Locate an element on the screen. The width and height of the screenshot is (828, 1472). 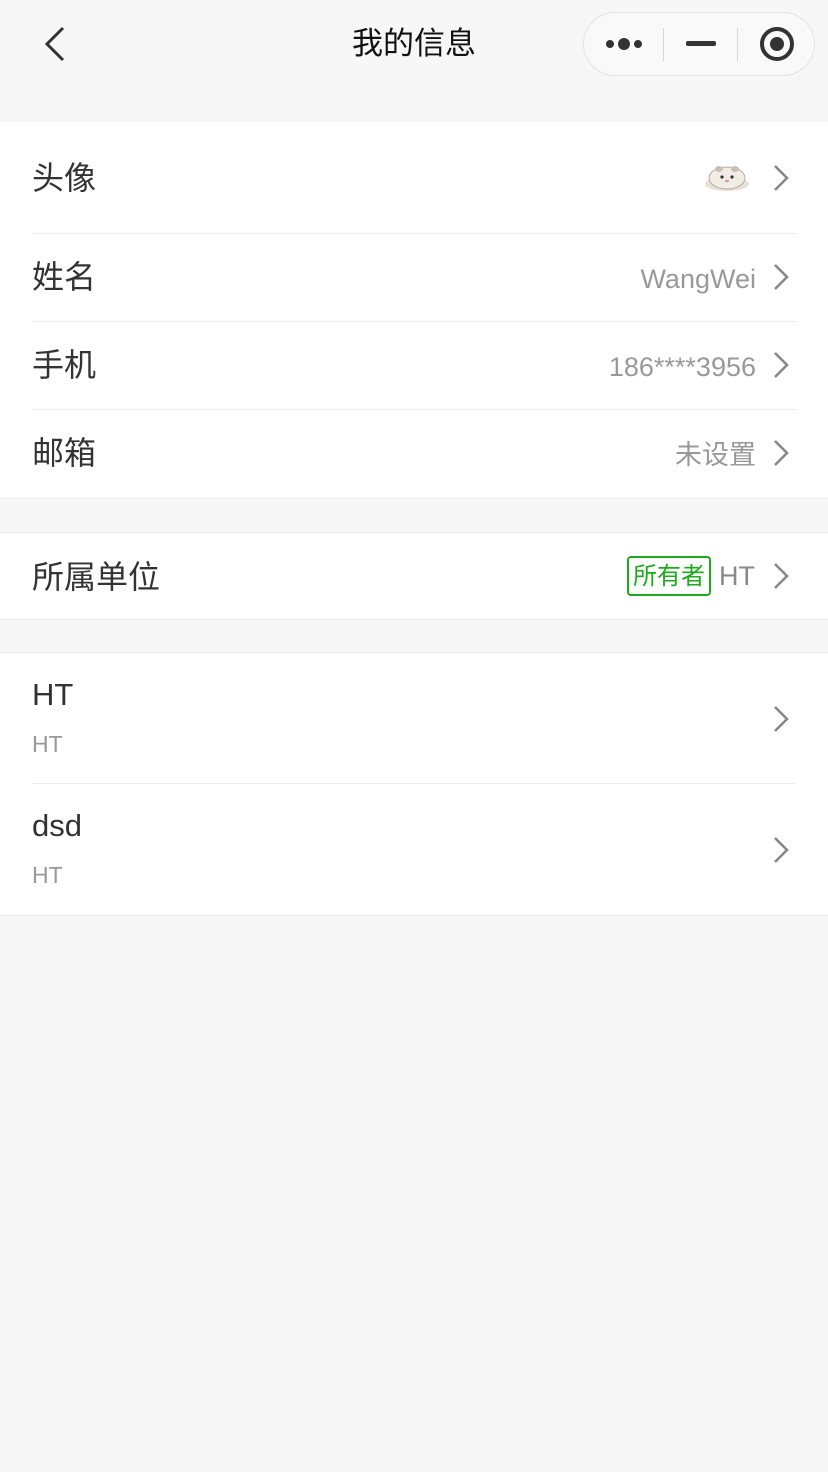
close-miniprogram-button is located at coordinates (776, 44).